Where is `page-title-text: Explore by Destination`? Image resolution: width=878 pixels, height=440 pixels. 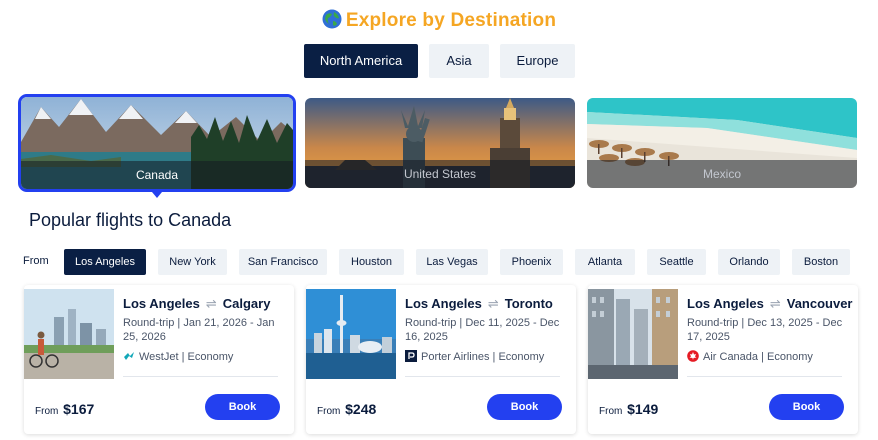 page-title-text: Explore by Destination is located at coordinates (451, 20).